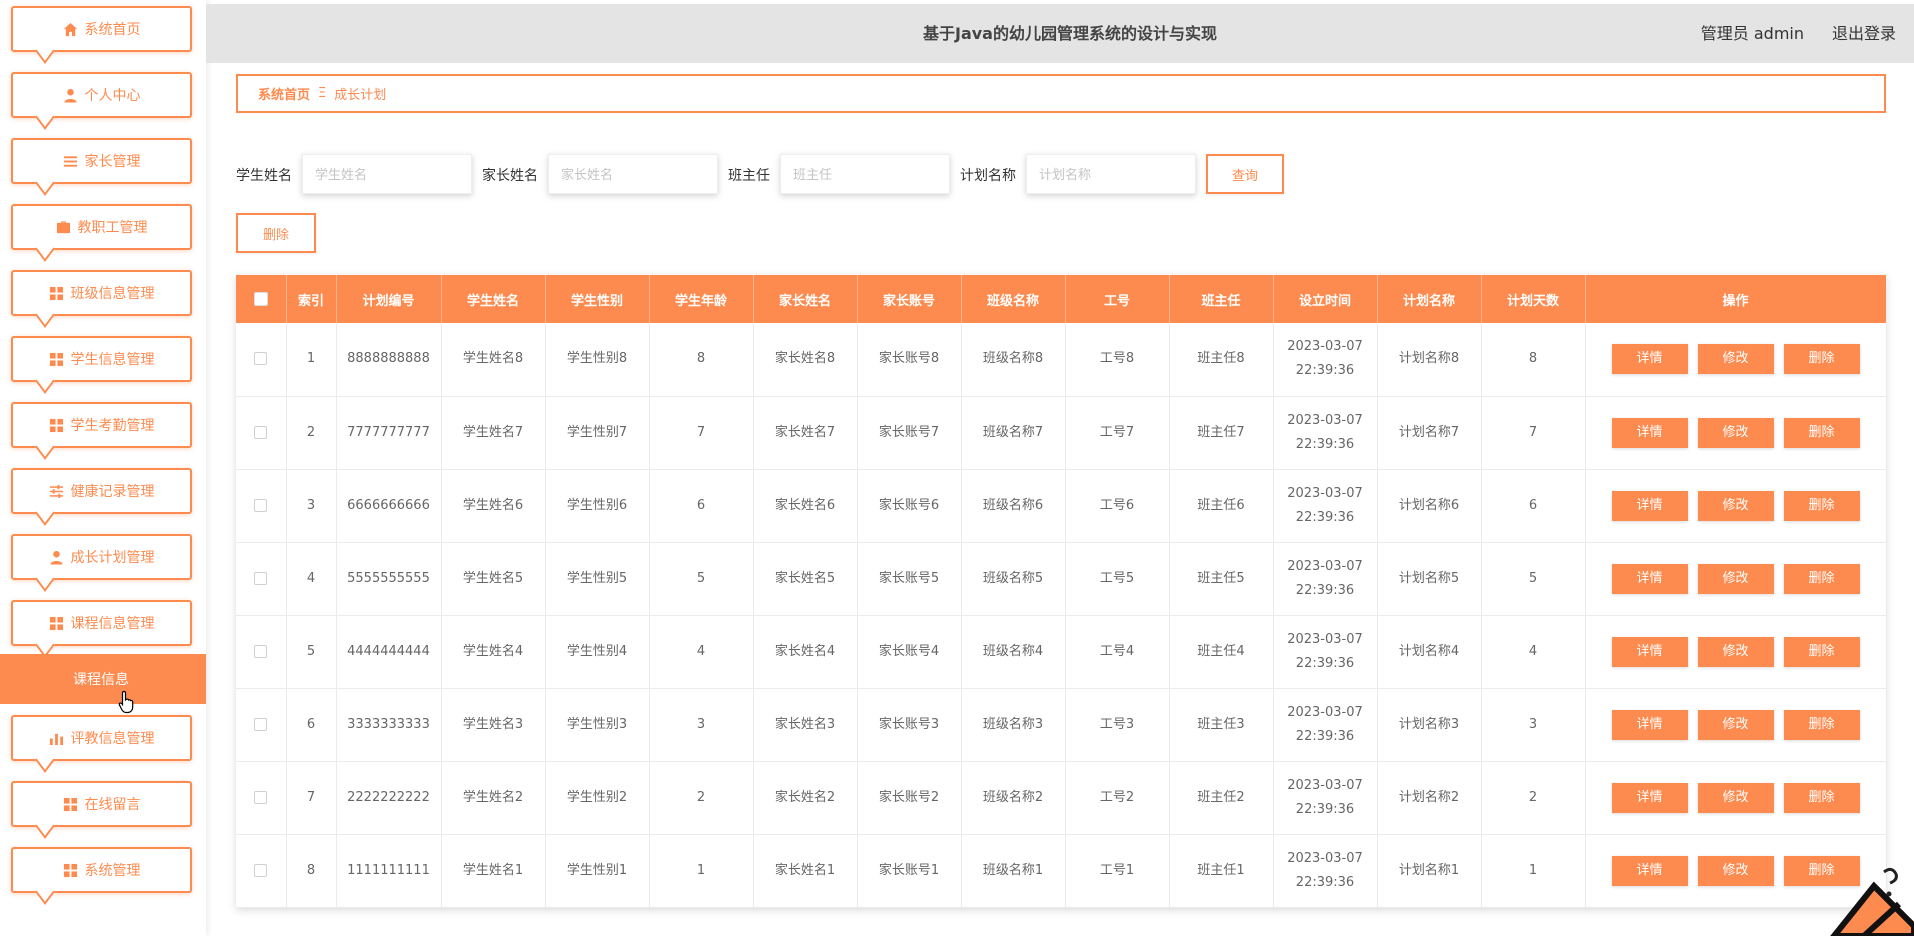  Describe the element at coordinates (597, 506) in the screenshot. I see `cell-student-gender: 学生性别6` at that location.